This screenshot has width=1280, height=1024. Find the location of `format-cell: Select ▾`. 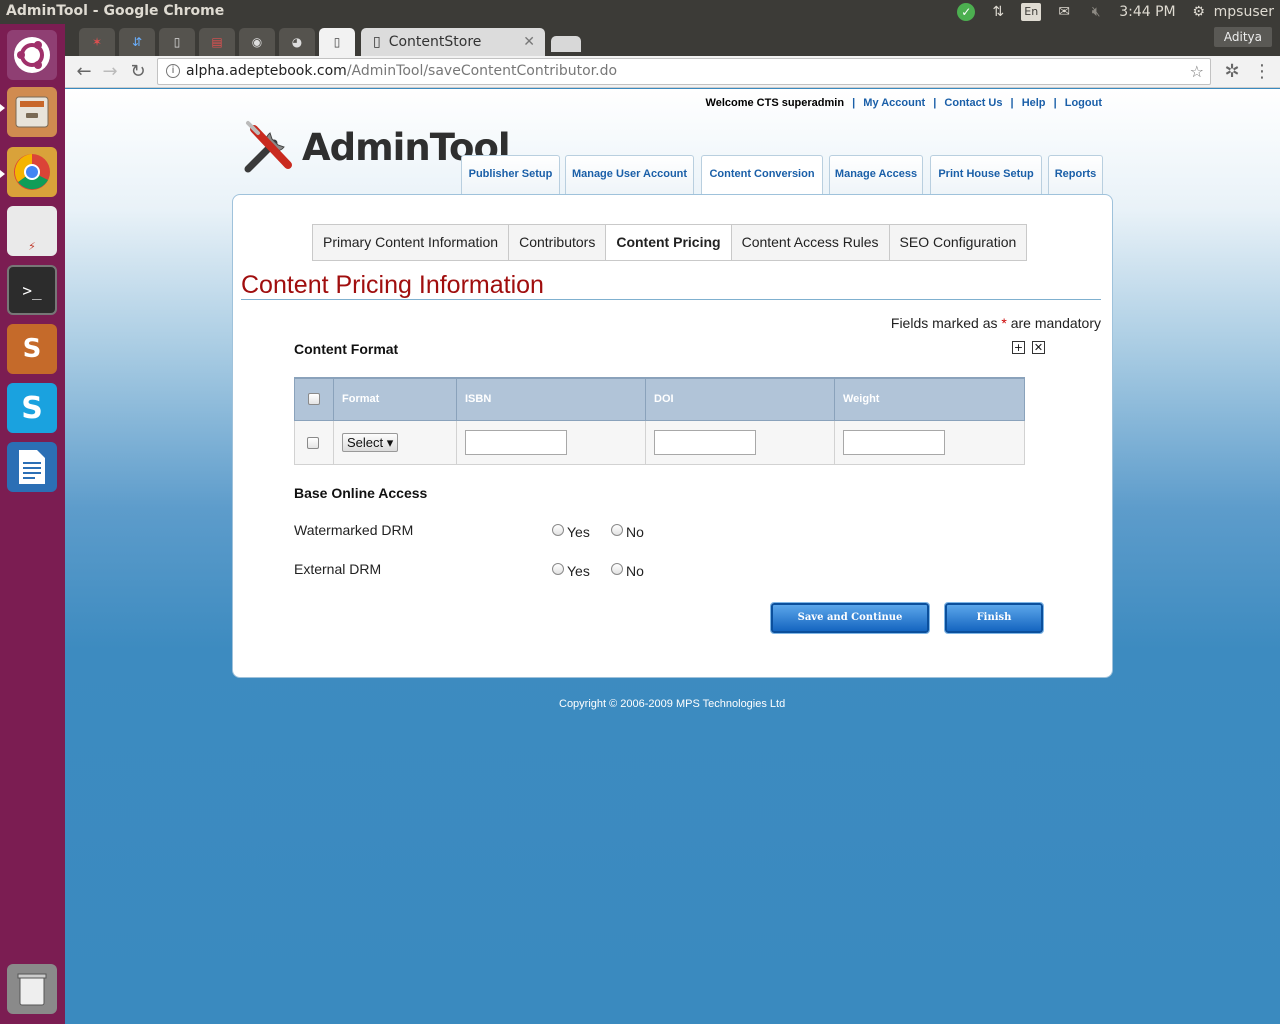

format-cell: Select ▾ is located at coordinates (395, 442).